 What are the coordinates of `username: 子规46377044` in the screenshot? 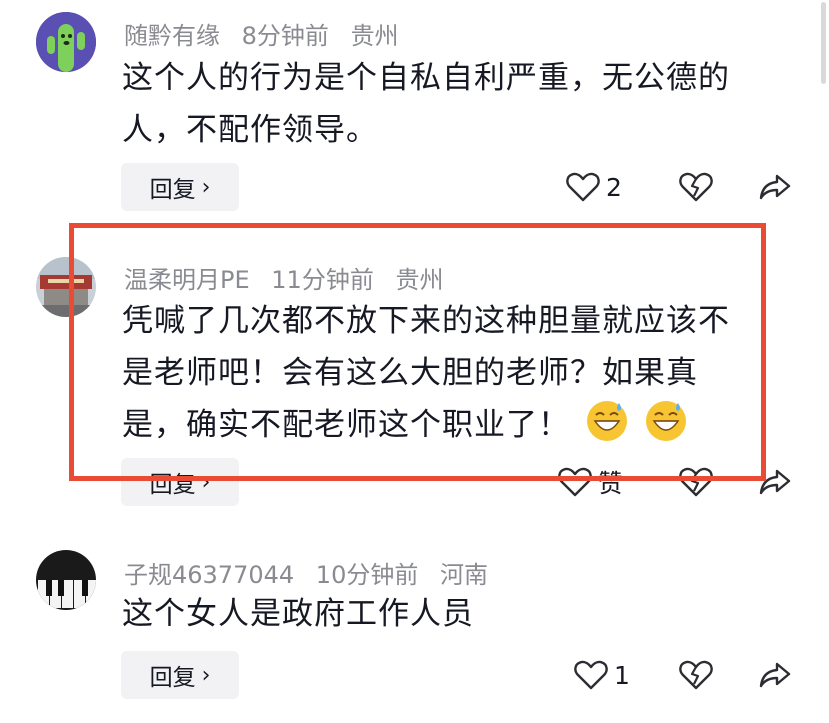 It's located at (209, 575).